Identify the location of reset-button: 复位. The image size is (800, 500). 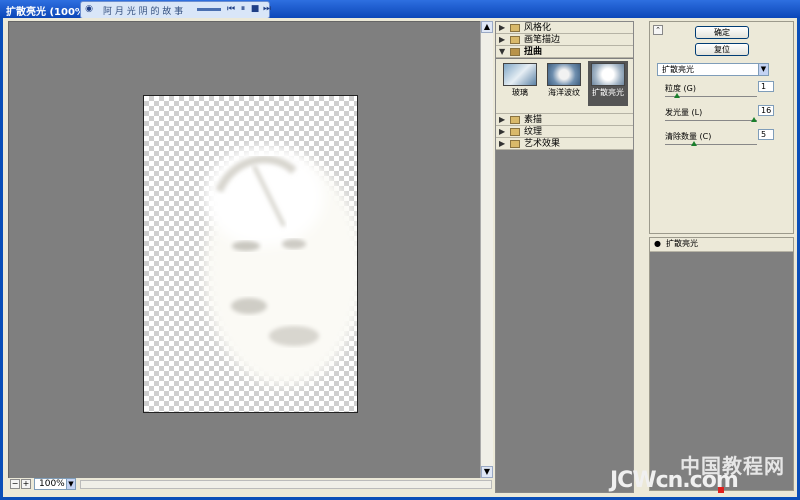
(722, 49).